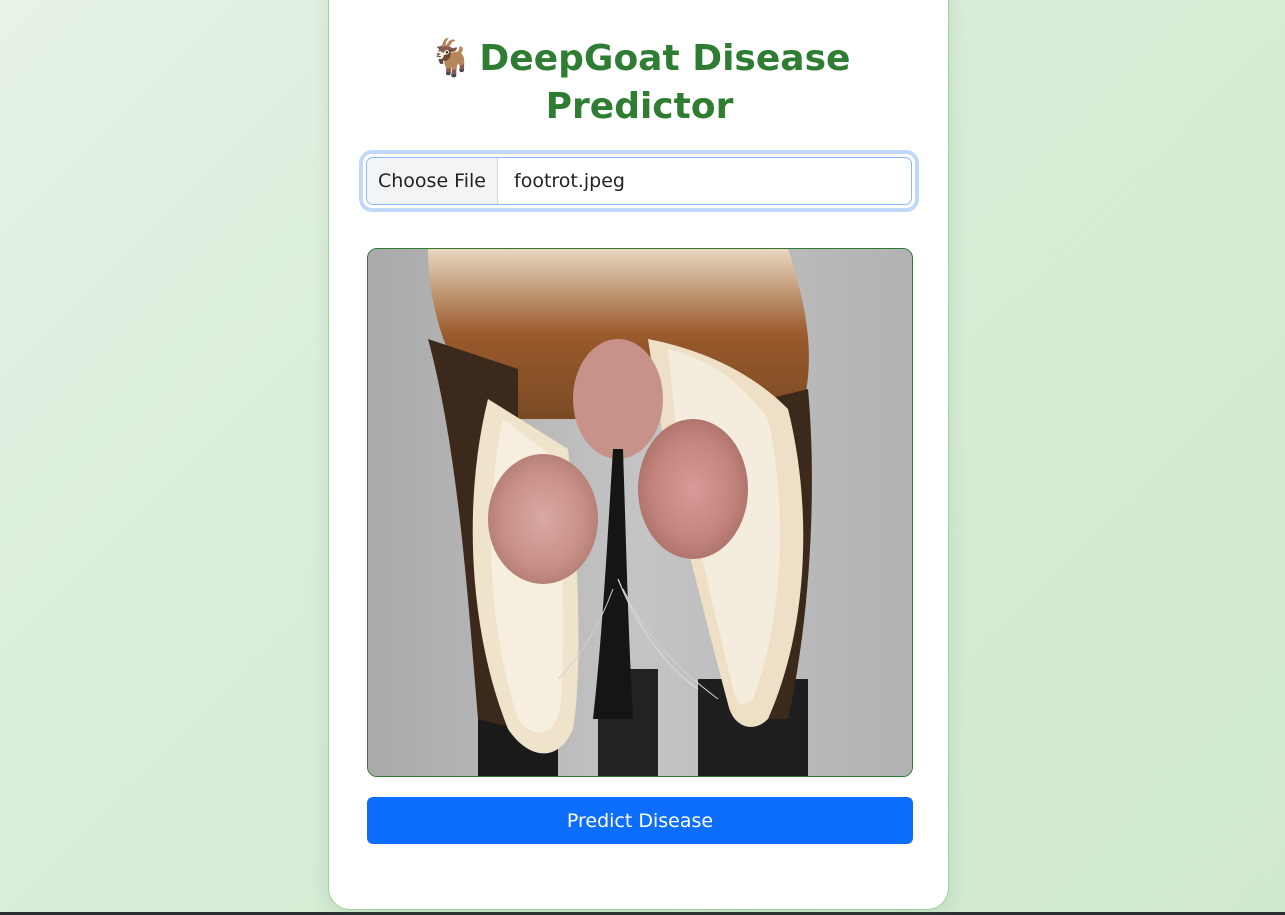 The image size is (1285, 915). What do you see at coordinates (432, 181) in the screenshot?
I see `choose-file-button: Choose File` at bounding box center [432, 181].